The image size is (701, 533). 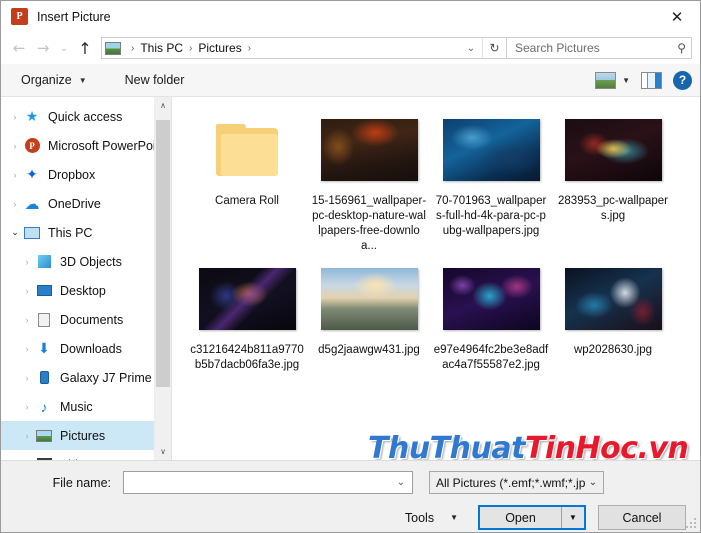 I want to click on dropbox-icon: ✦, so click(x=32, y=174).